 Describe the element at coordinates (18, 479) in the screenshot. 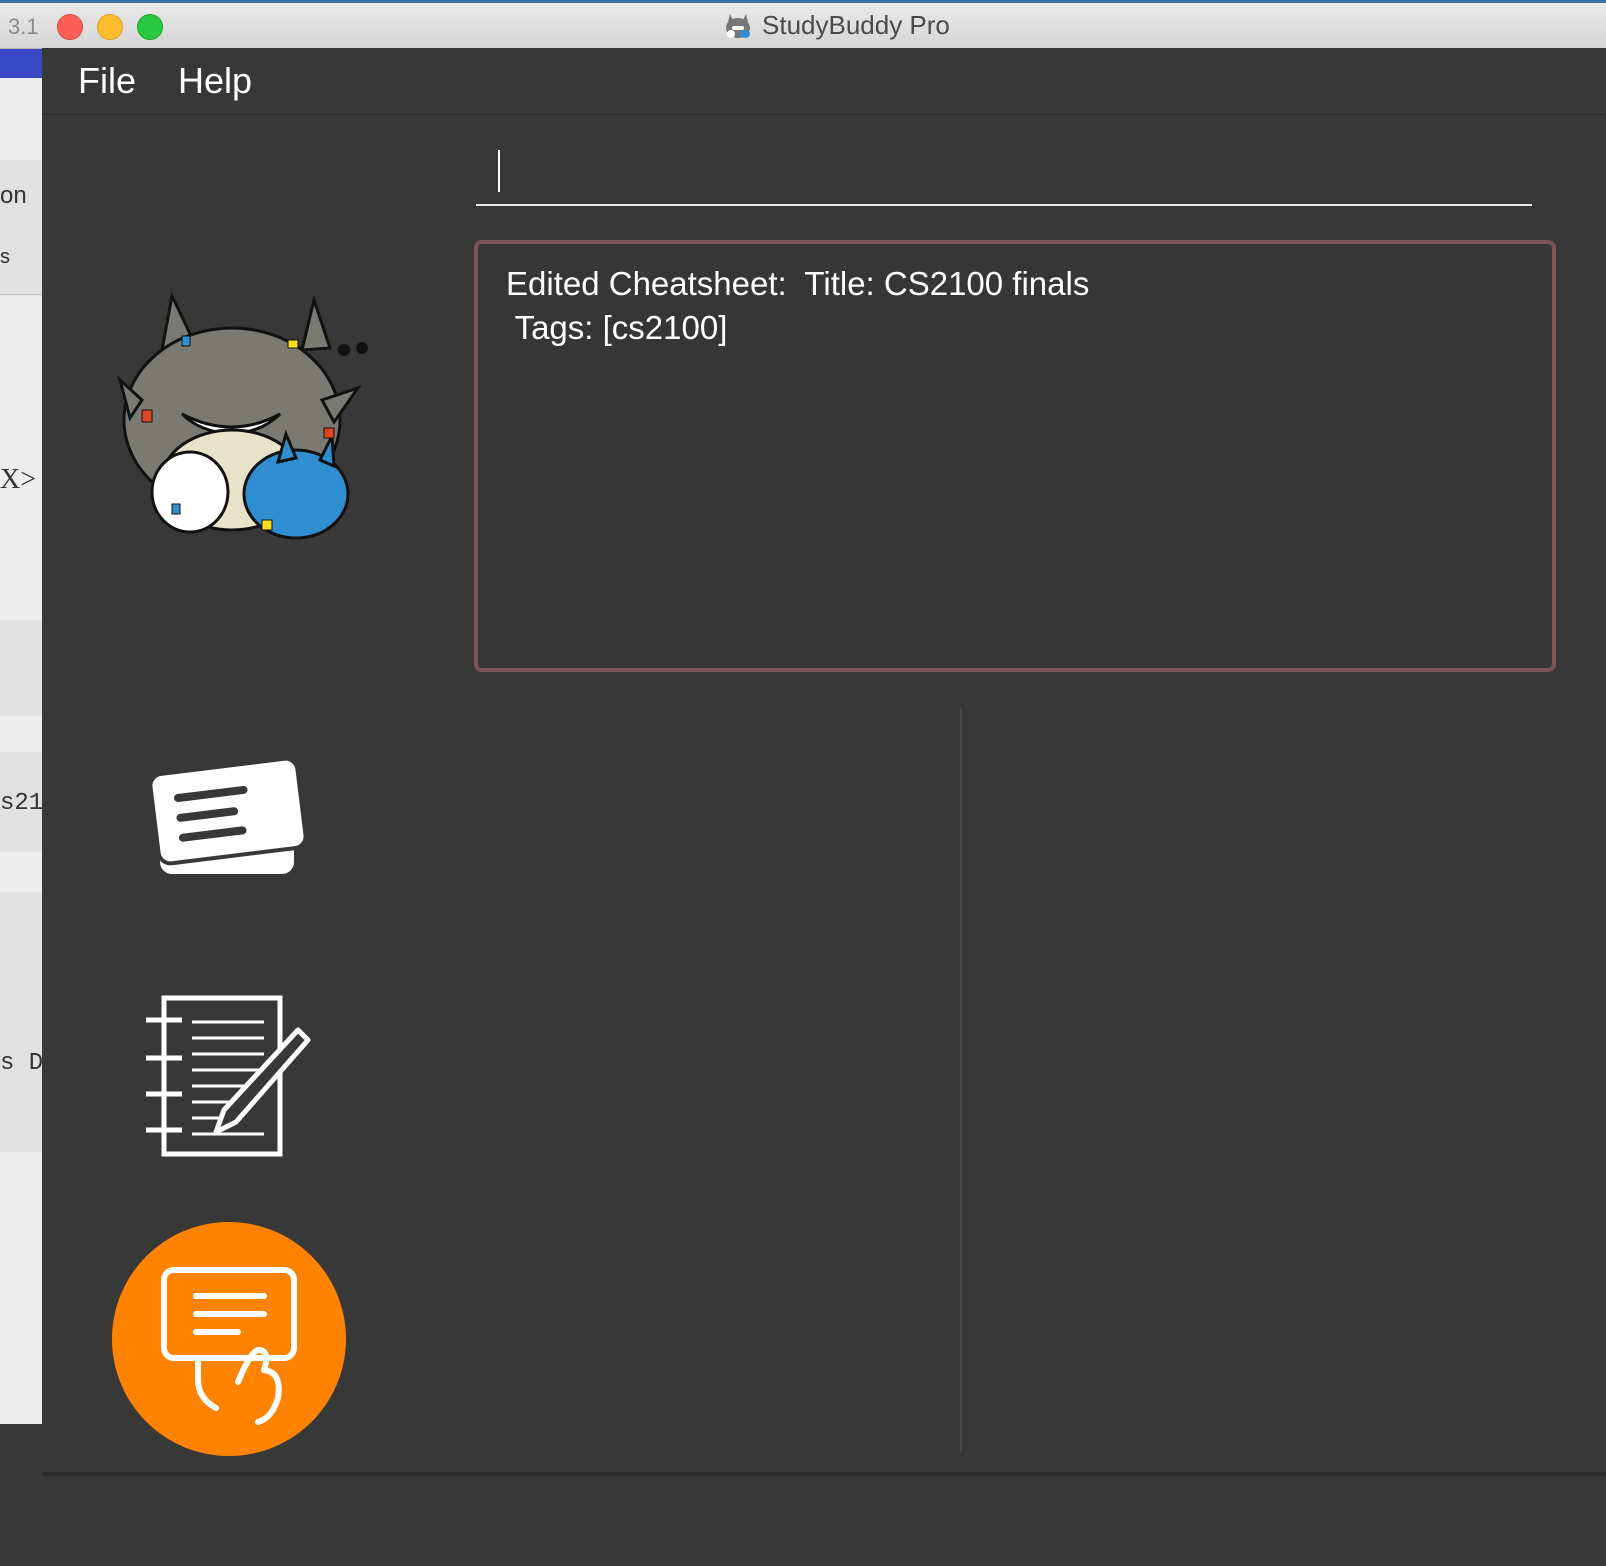

I see `background-text-fragment: X>` at that location.